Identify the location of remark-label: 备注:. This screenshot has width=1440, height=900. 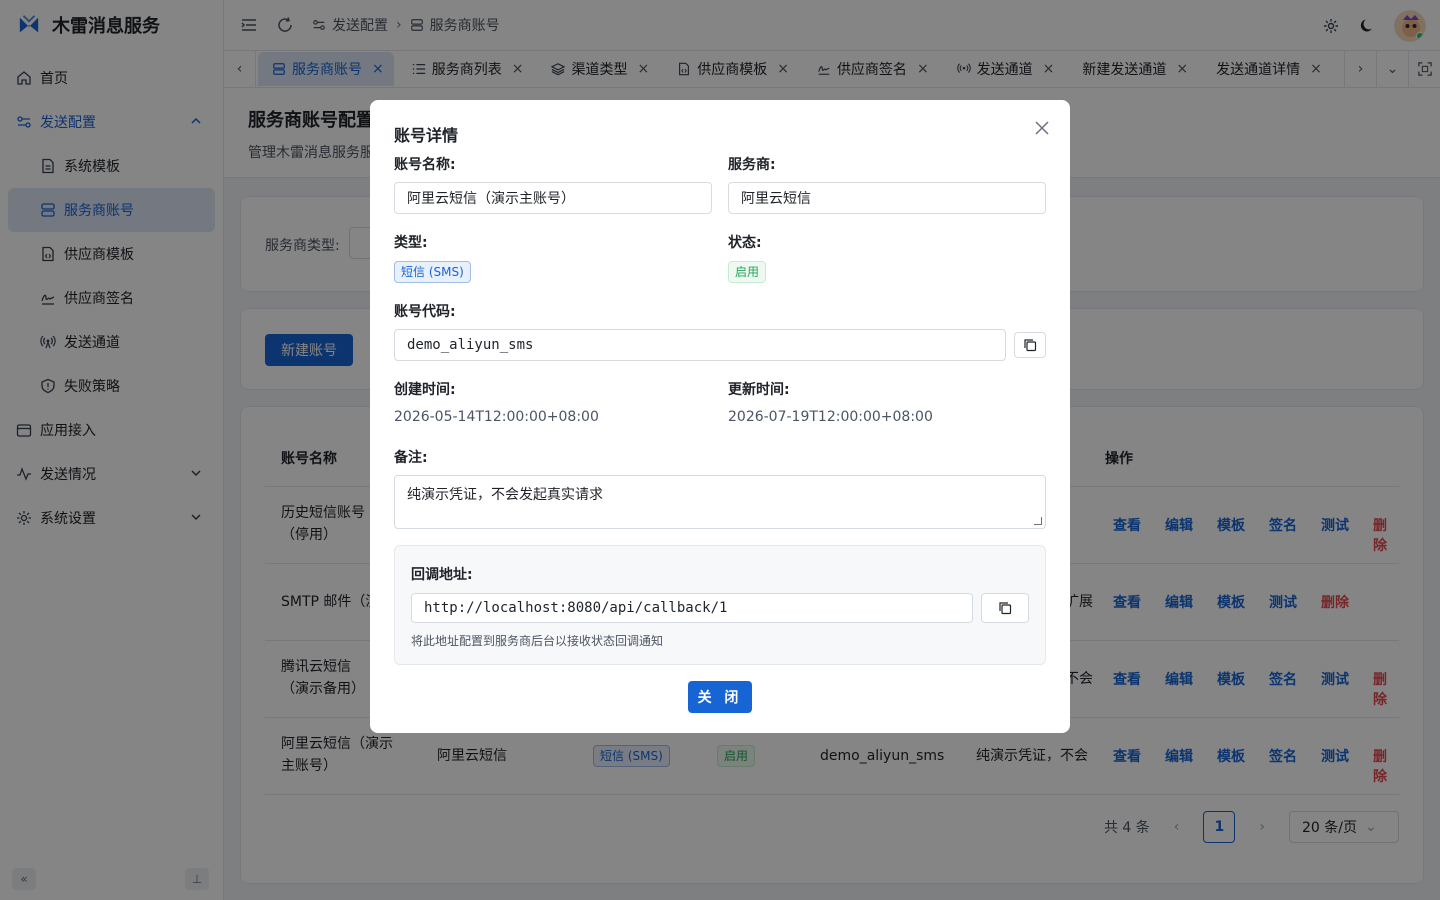
(411, 458).